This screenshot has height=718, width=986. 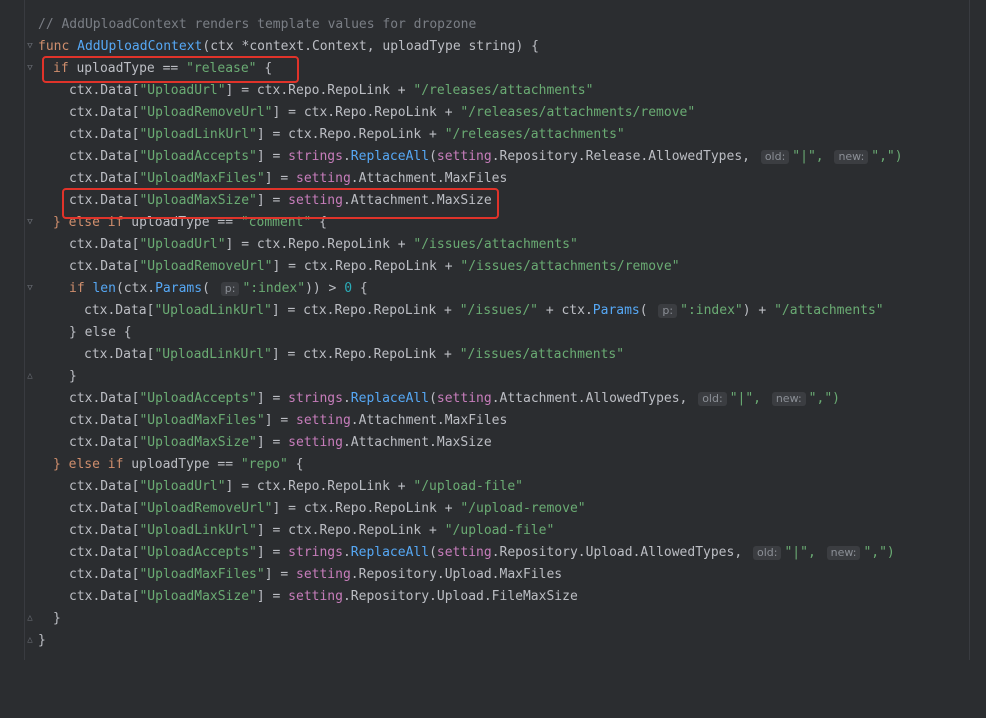 What do you see at coordinates (493, 289) in the screenshot?
I see `code-line: ▽ if len(ctx.Params( p: ":index")) > 0 {` at bounding box center [493, 289].